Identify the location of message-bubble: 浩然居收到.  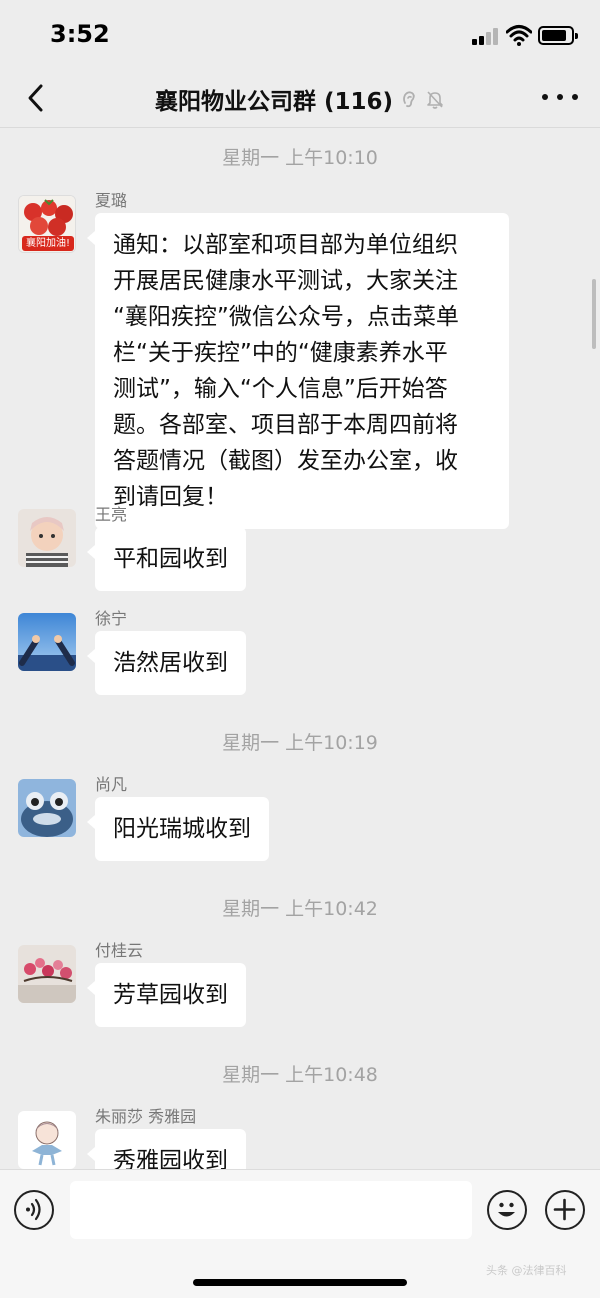
(166, 663).